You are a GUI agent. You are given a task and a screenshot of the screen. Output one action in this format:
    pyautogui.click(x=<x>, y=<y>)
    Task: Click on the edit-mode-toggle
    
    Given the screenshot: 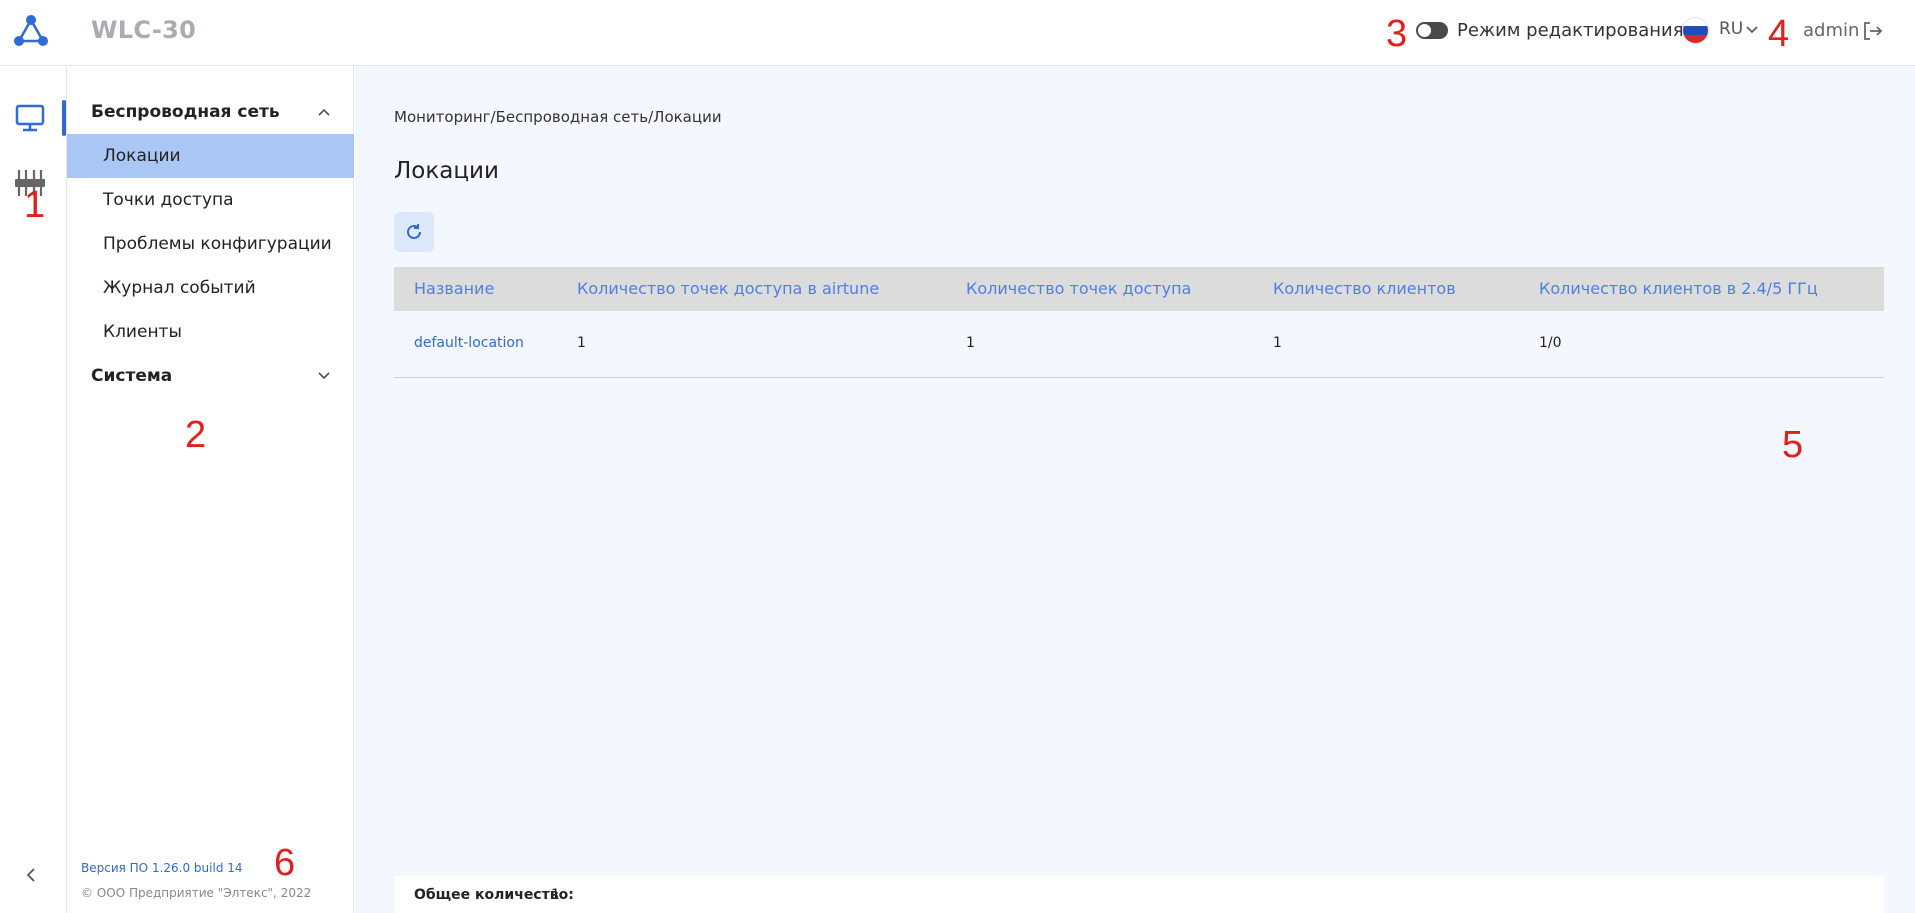 What is the action you would take?
    pyautogui.click(x=1432, y=30)
    